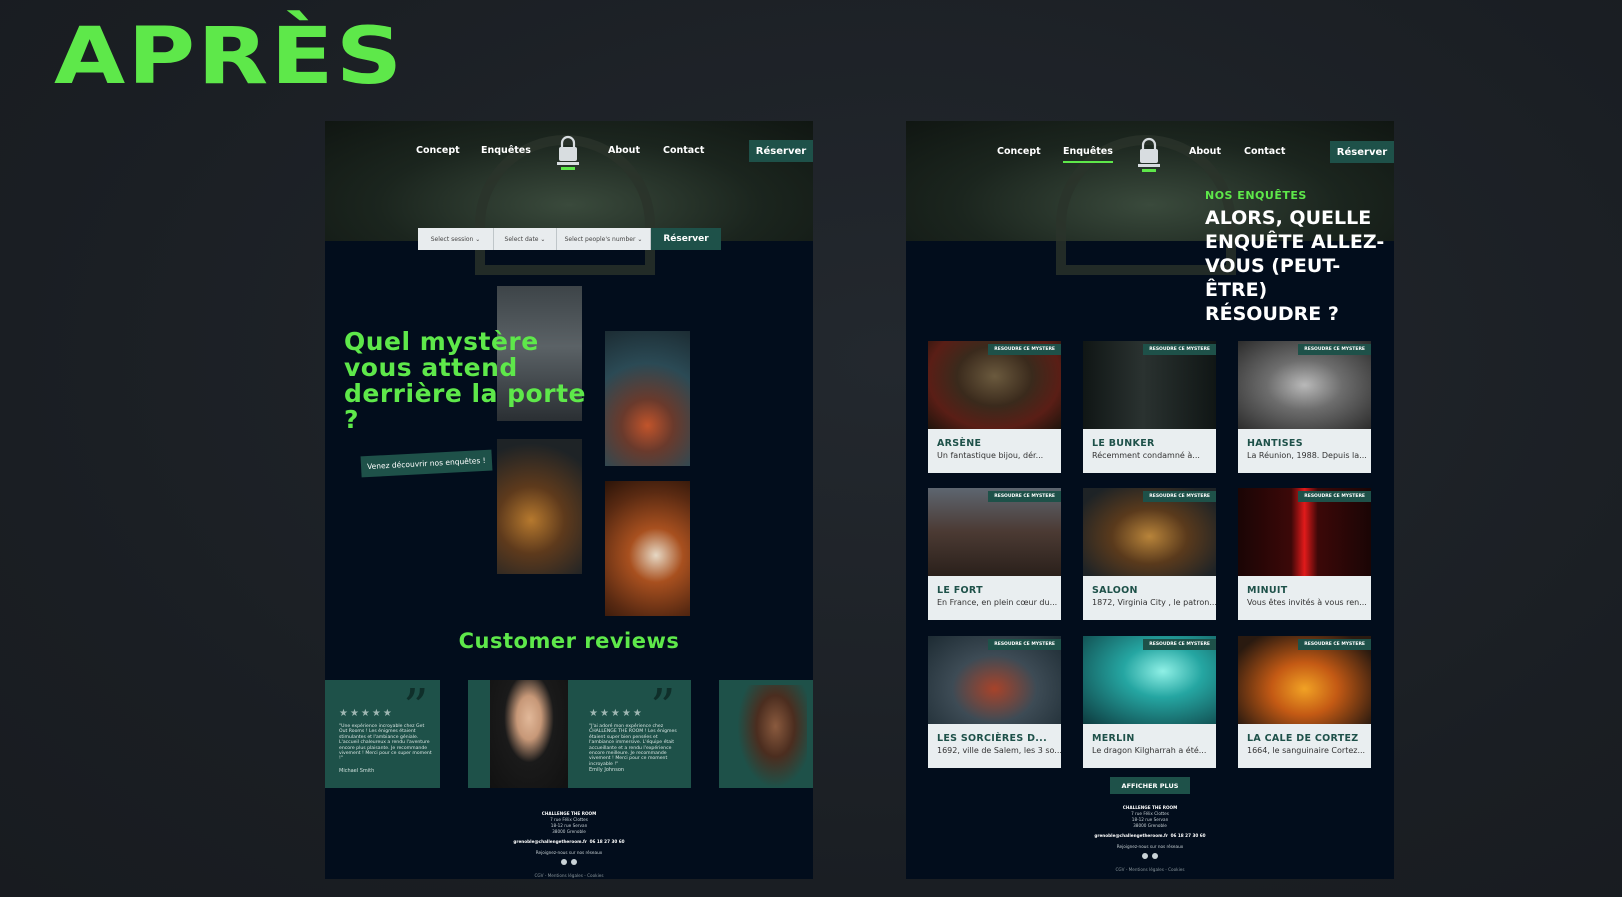 The image size is (1622, 897). Describe the element at coordinates (607, 770) in the screenshot. I see `review-author: Emily Johnson` at that location.